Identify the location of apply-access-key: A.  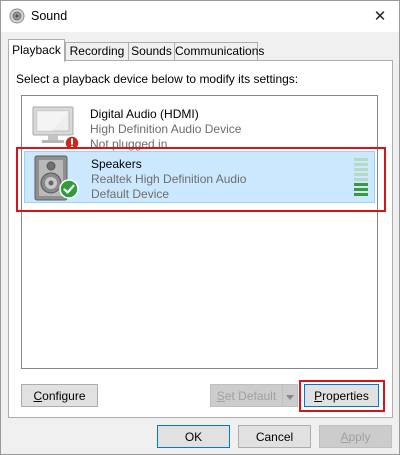
(344, 436).